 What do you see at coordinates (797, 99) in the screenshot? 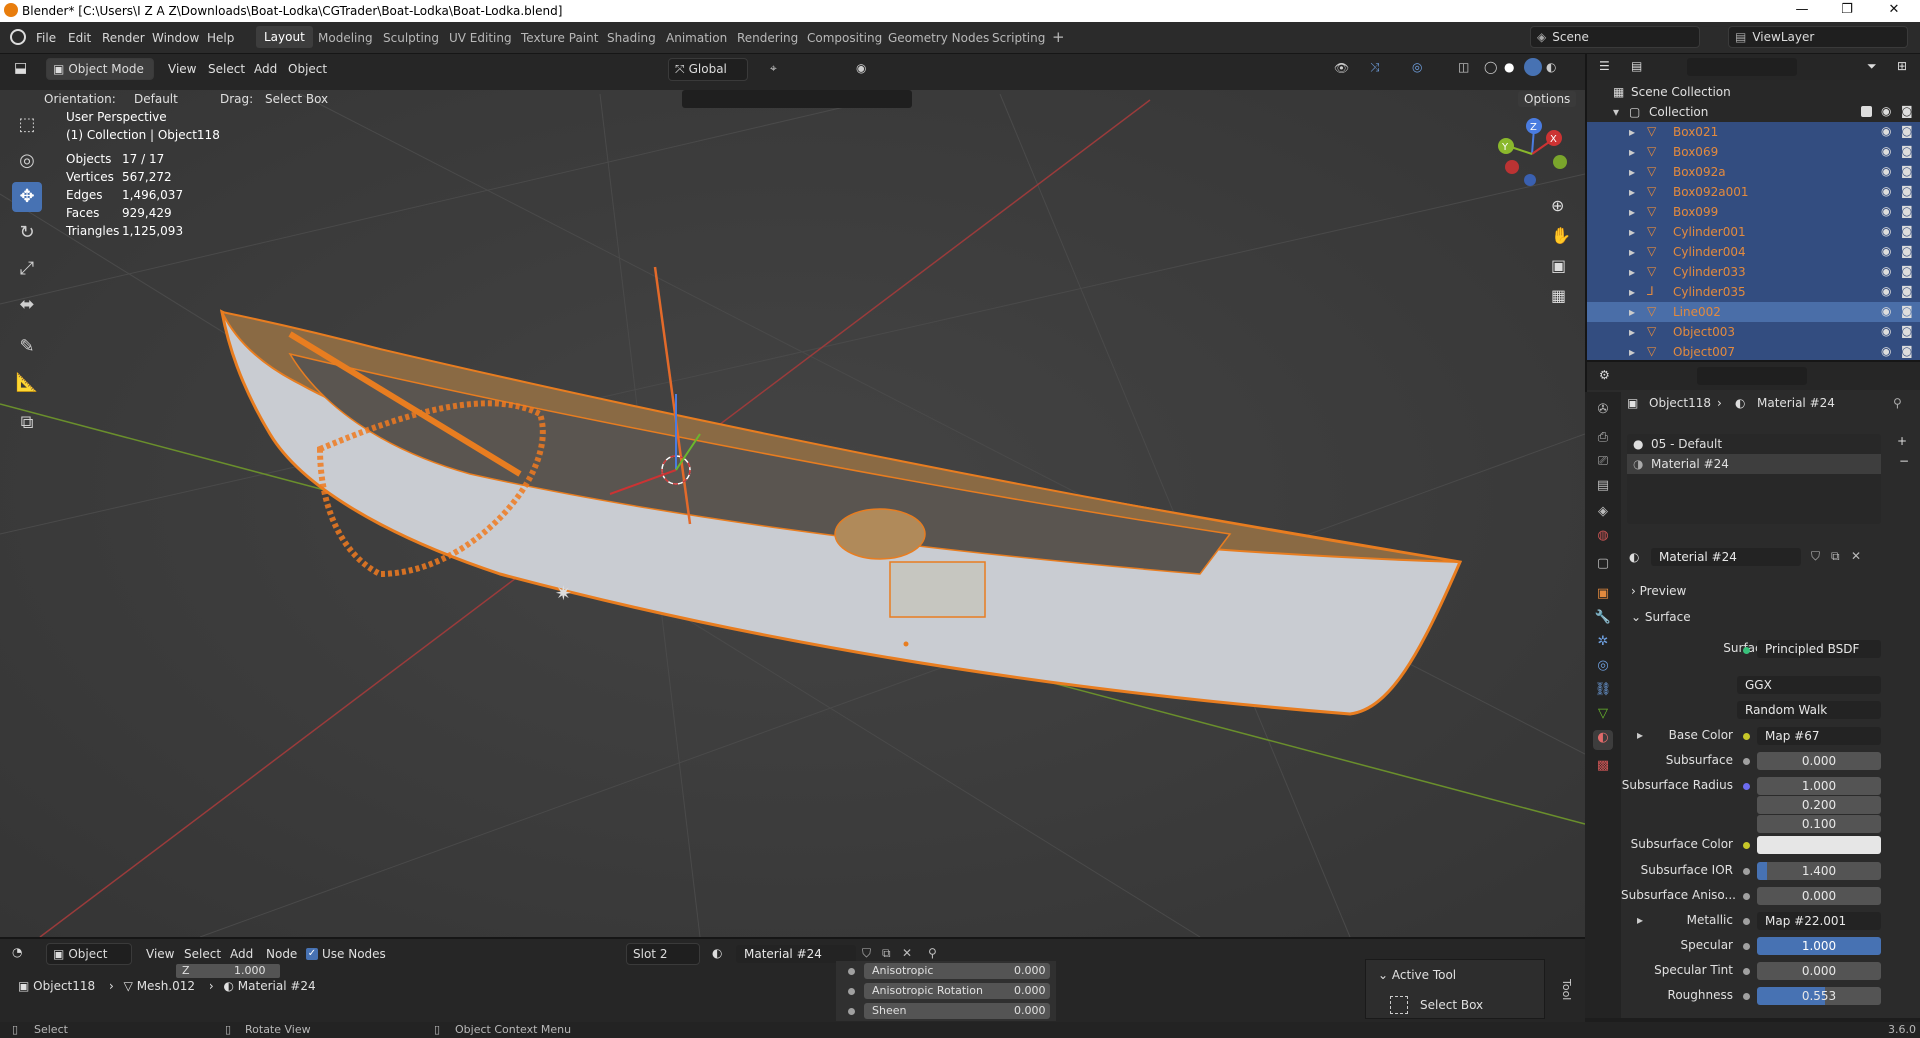
I see `viewport-search-field` at bounding box center [797, 99].